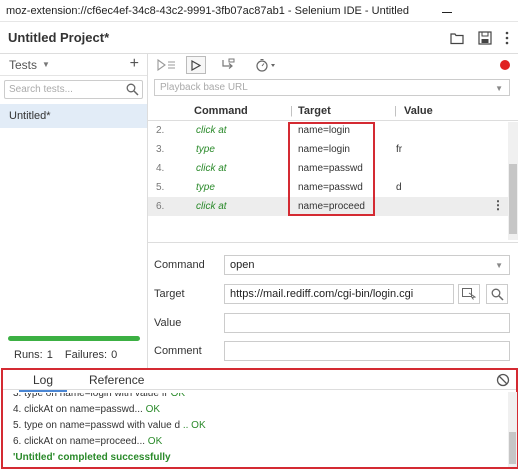 The width and height of the screenshot is (518, 469). I want to click on command-input, so click(369, 265).